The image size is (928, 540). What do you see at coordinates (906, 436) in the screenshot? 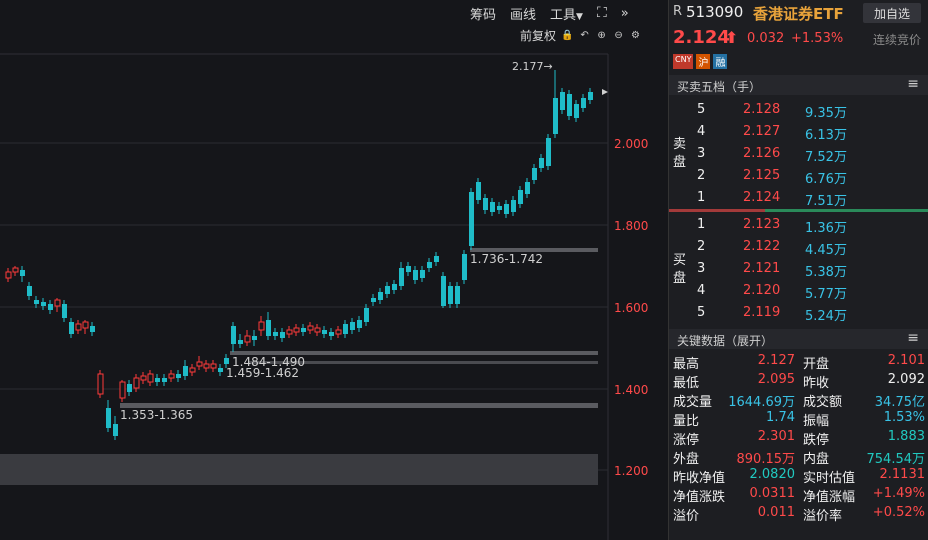
I see `keydata-value: 1.883` at bounding box center [906, 436].